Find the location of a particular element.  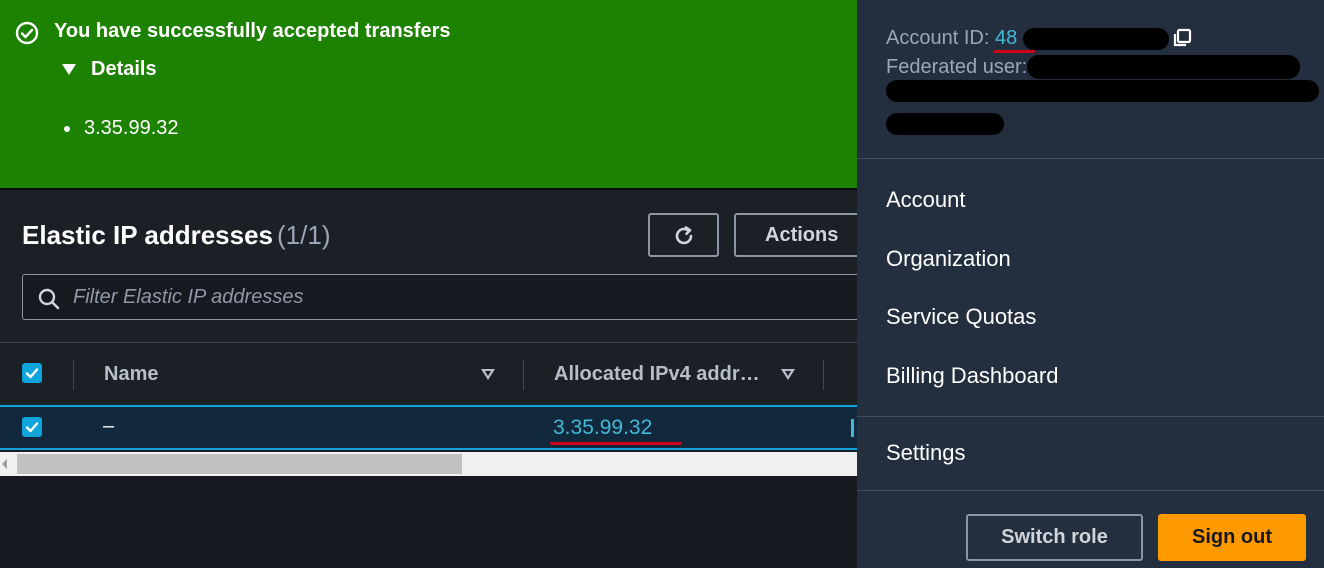

horizontal-scrollbar is located at coordinates (428, 464).